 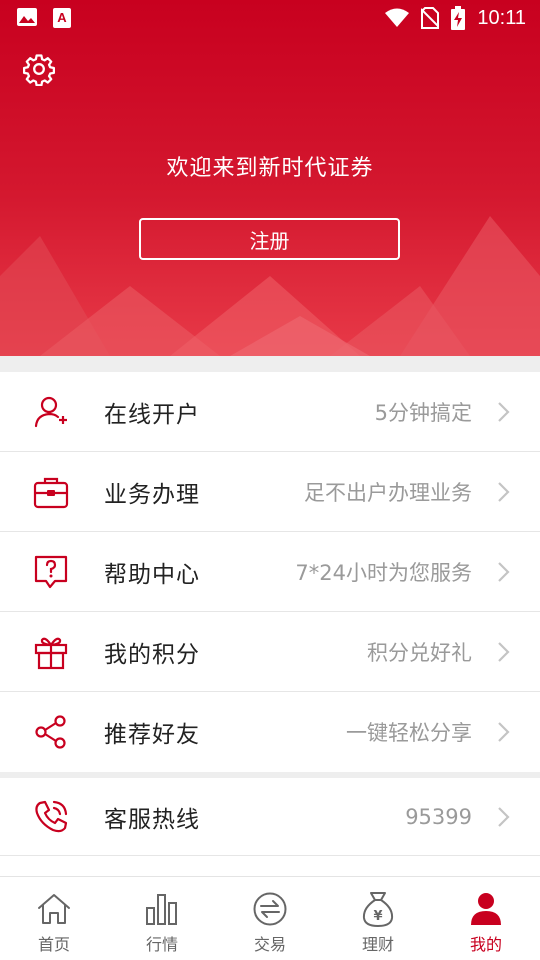 I want to click on no-sim-icon, so click(x=430, y=18).